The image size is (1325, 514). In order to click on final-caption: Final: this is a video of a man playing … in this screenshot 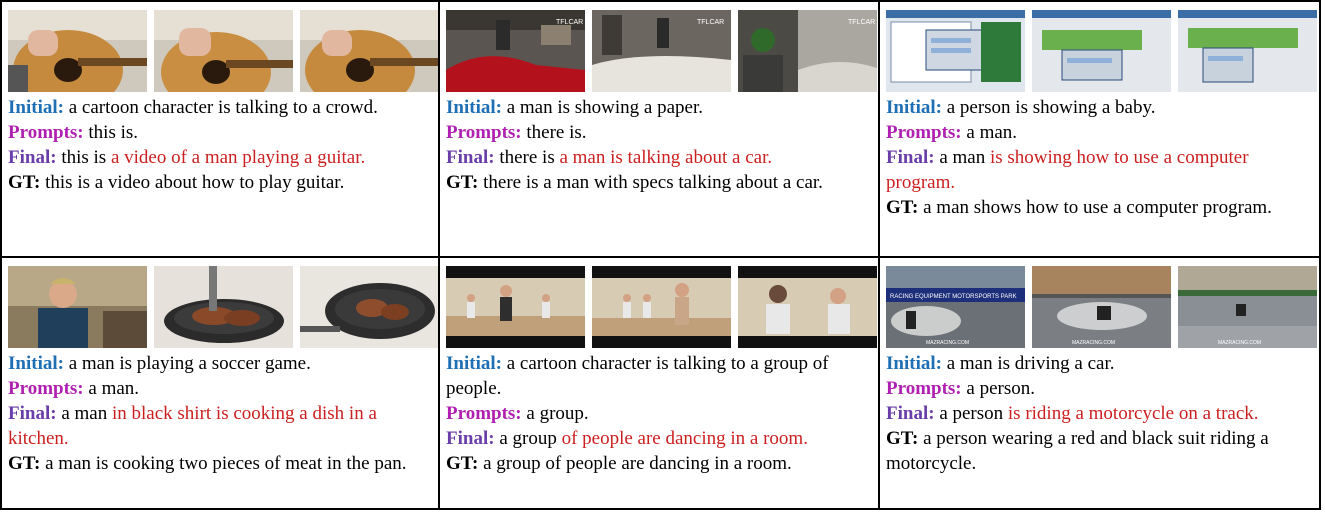, I will do `click(221, 157)`.